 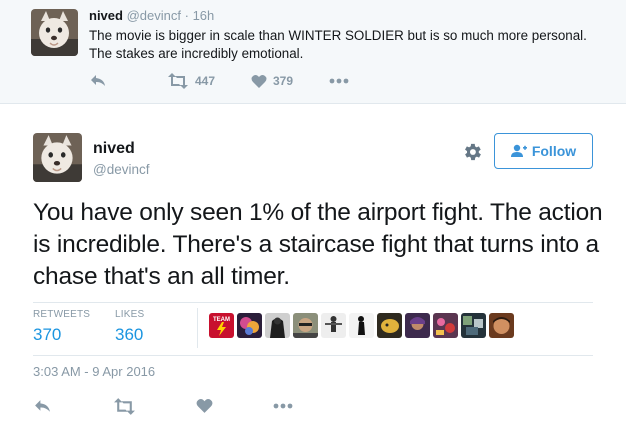 What do you see at coordinates (554, 151) in the screenshot?
I see `follow-label: Follow` at bounding box center [554, 151].